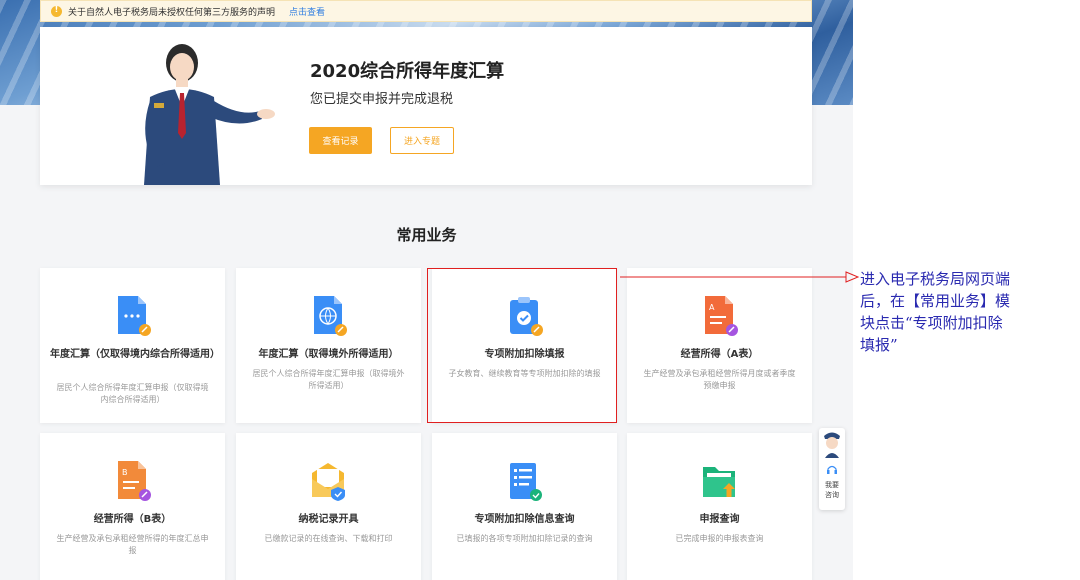  Describe the element at coordinates (935, 301) in the screenshot. I see `annotation-line: 后，在【常用业务】模` at that location.